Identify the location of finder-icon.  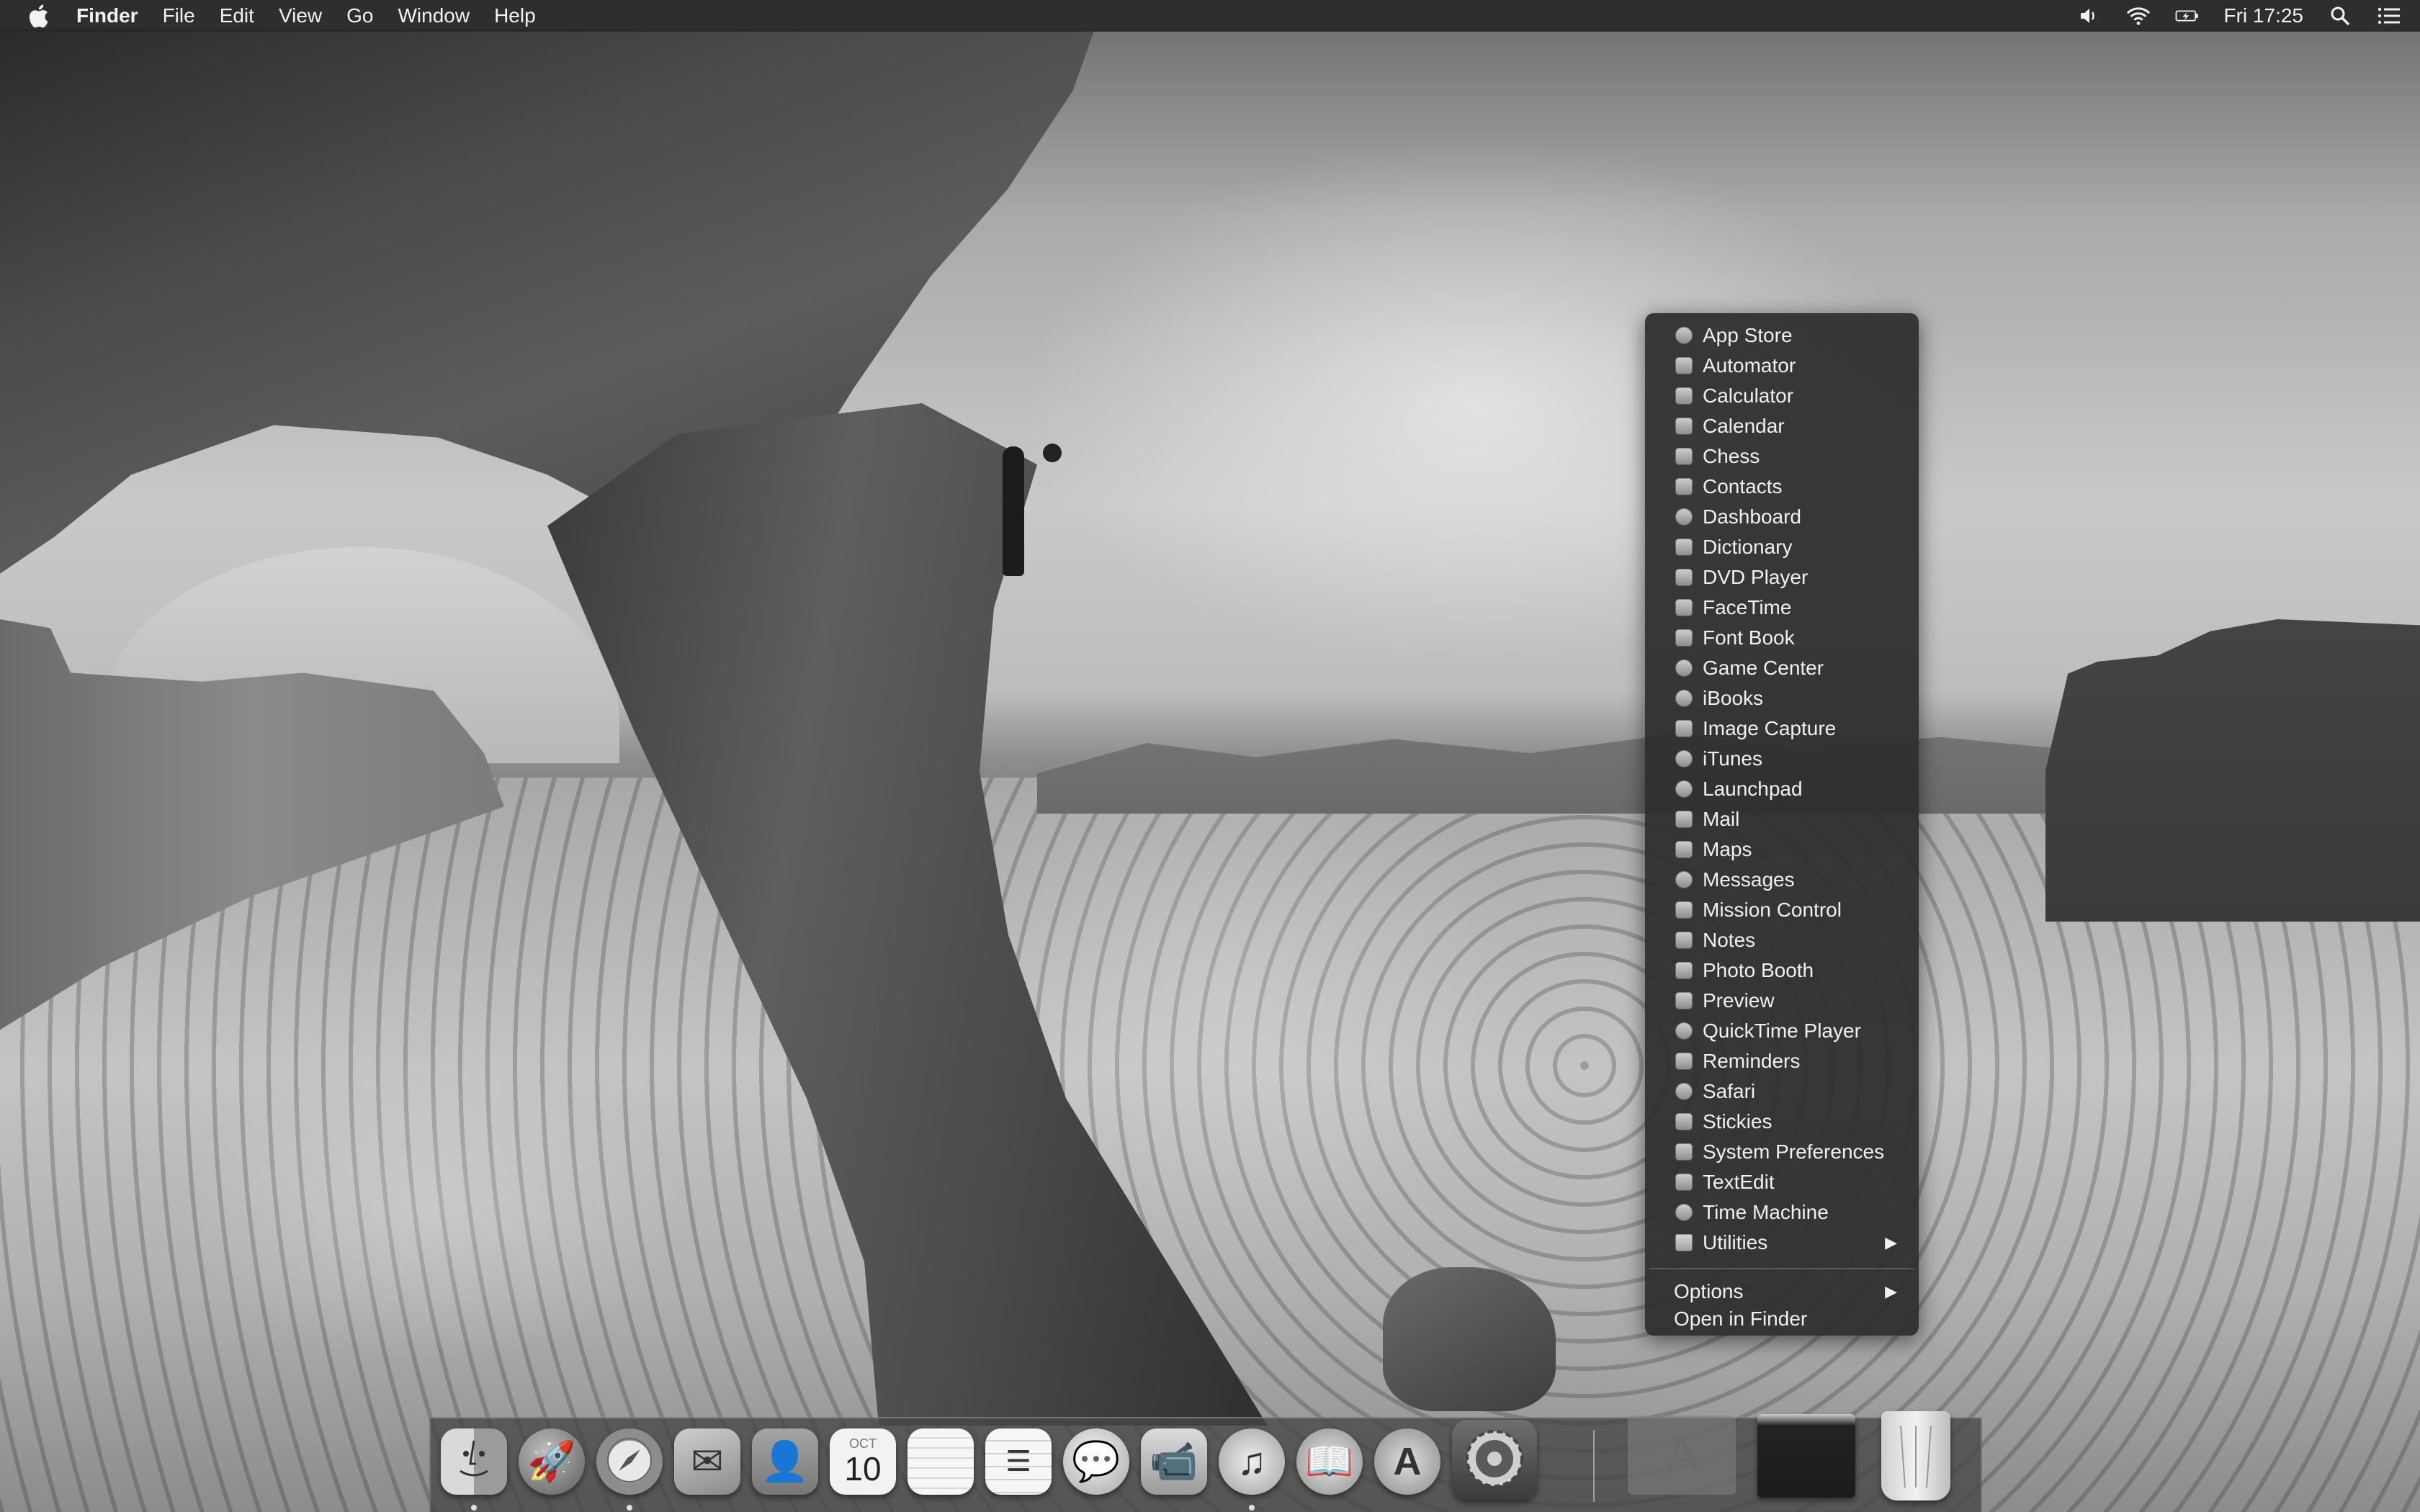
(474, 1462).